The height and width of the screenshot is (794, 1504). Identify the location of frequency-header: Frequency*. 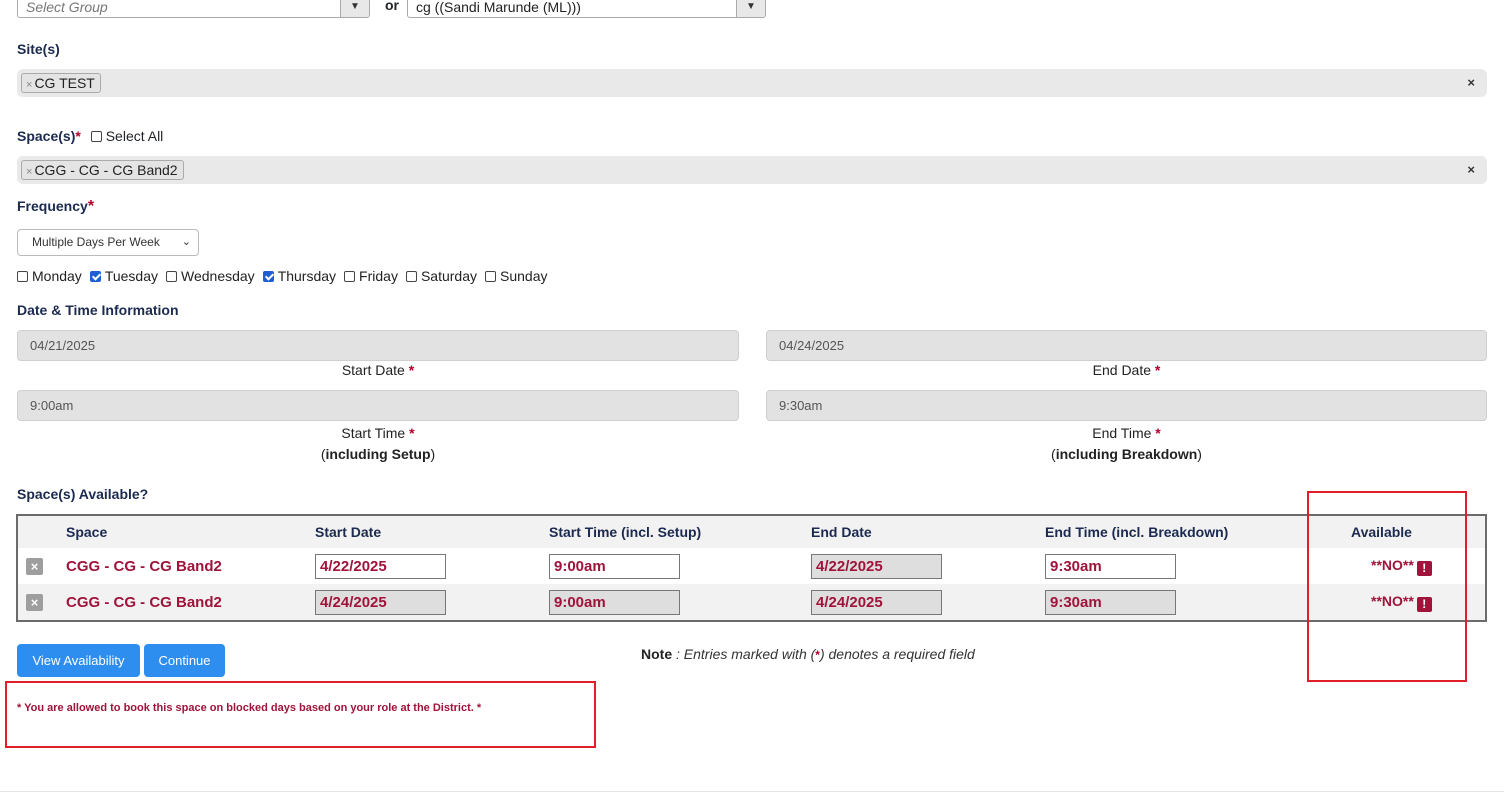
(55, 207).